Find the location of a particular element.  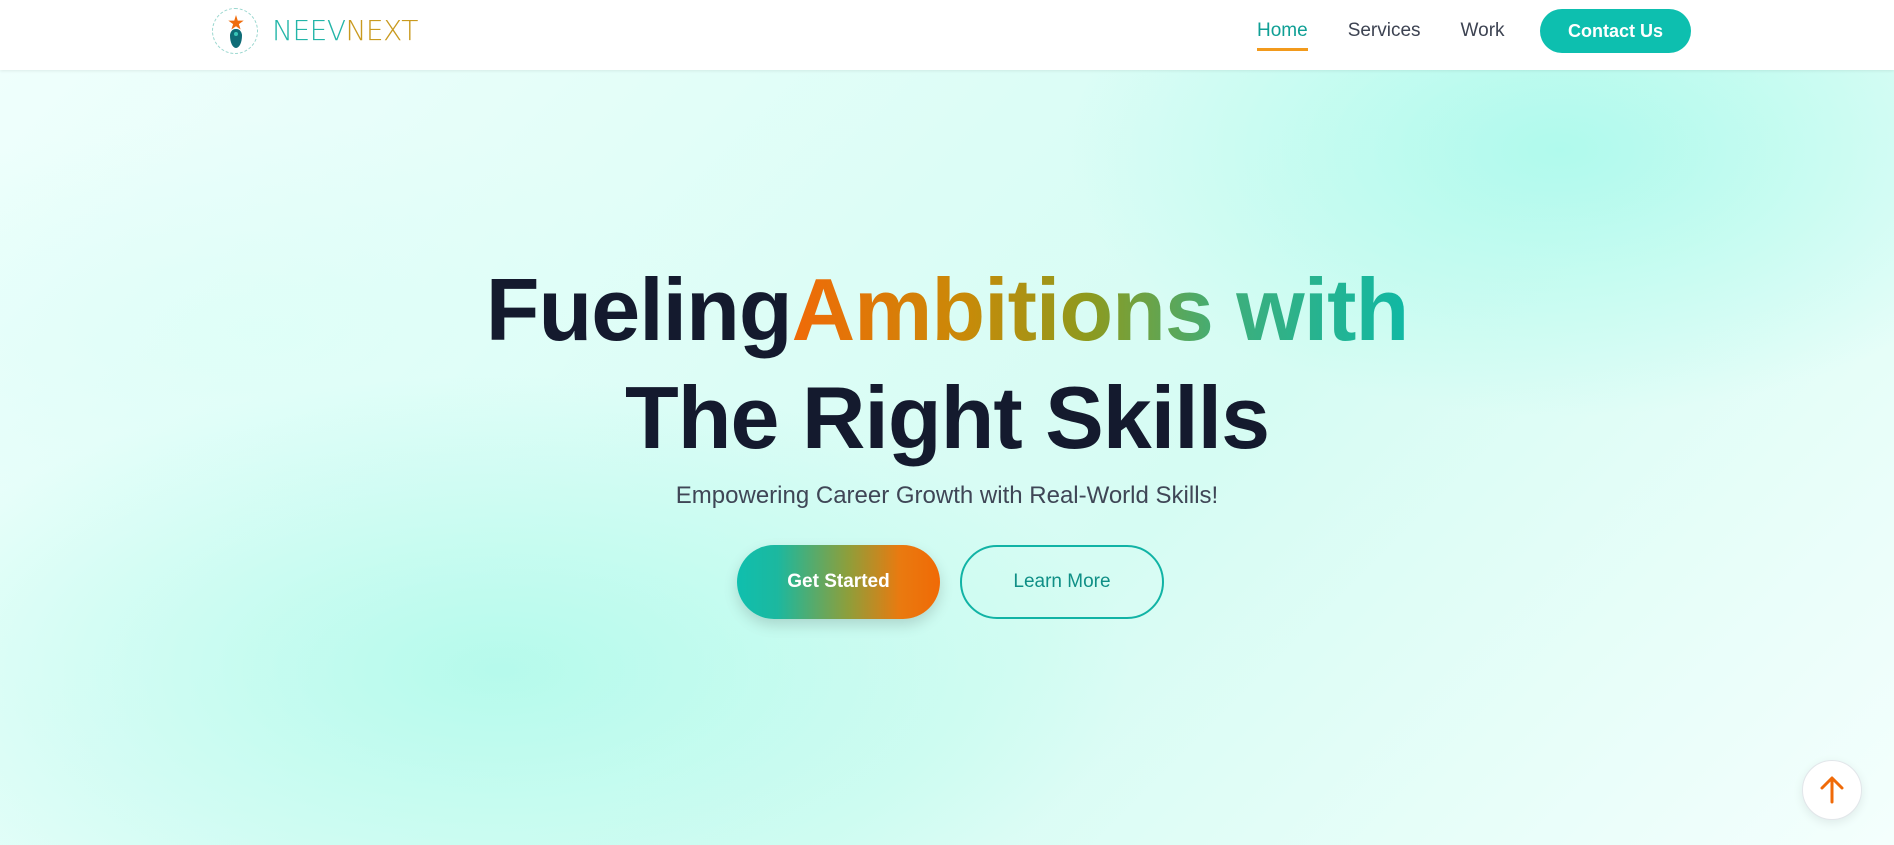

headline-part1: Fueling is located at coordinates (639, 309).